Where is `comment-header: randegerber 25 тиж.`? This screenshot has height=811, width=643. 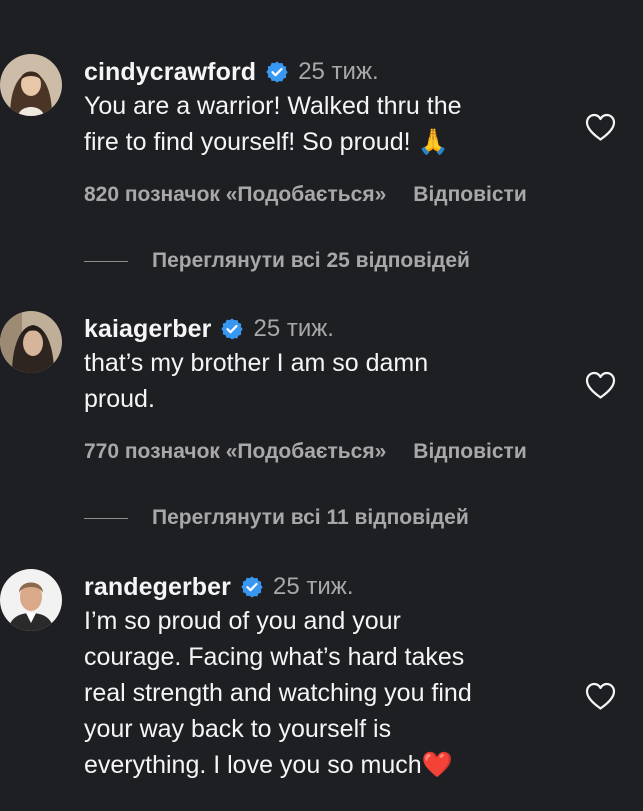
comment-header: randegerber 25 тиж. is located at coordinates (218, 587).